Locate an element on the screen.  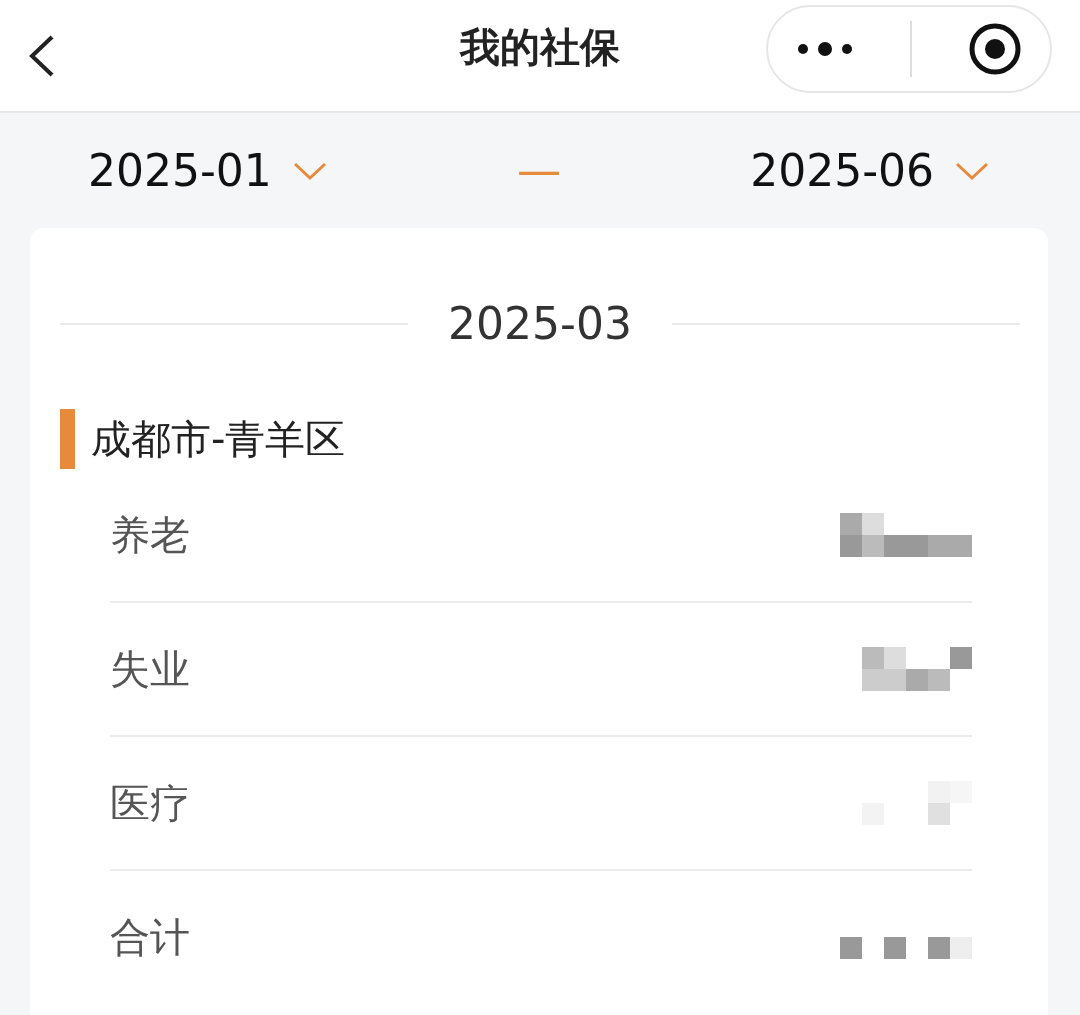
item-label: 养老 is located at coordinates (150, 535).